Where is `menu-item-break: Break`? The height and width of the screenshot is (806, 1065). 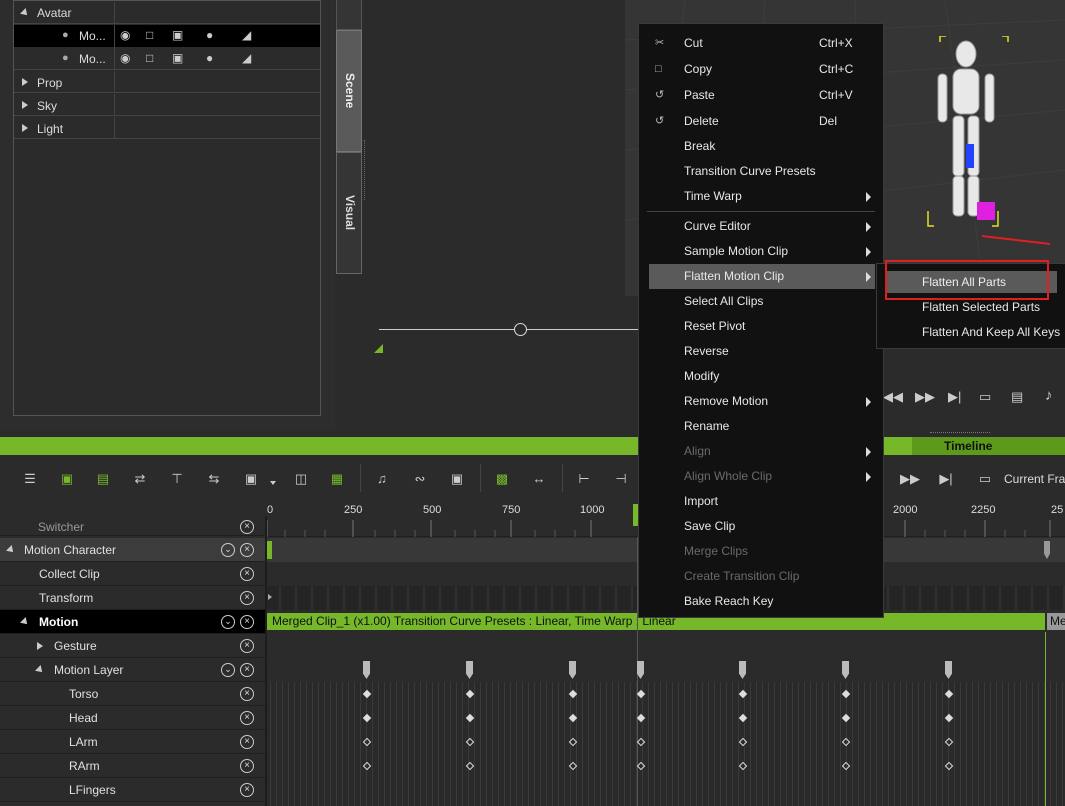 menu-item-break: Break is located at coordinates (762, 146).